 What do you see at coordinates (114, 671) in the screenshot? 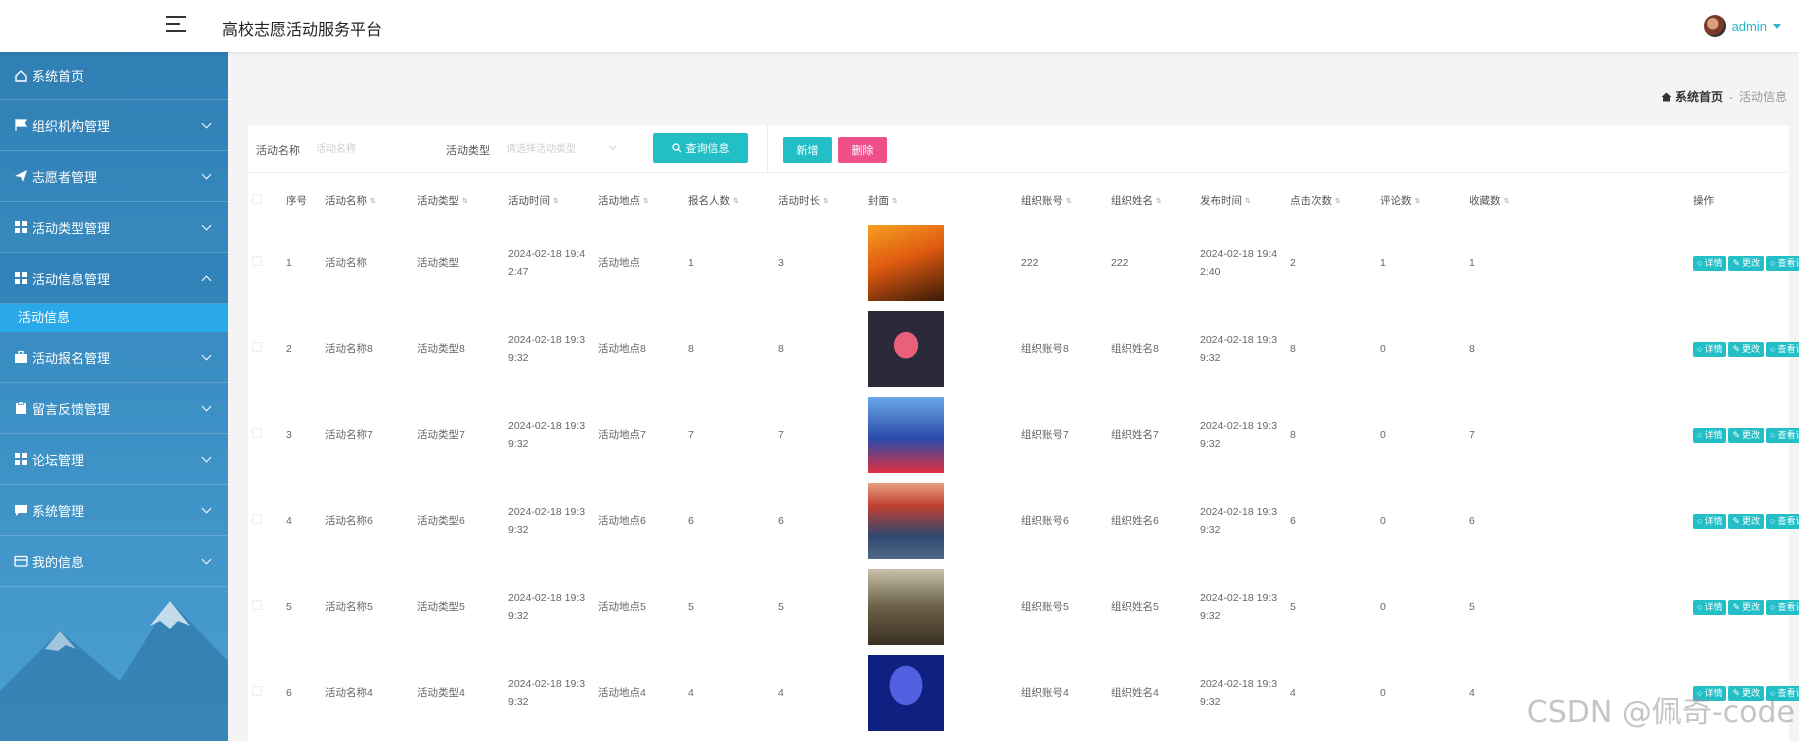
I see `mountain-illustration` at bounding box center [114, 671].